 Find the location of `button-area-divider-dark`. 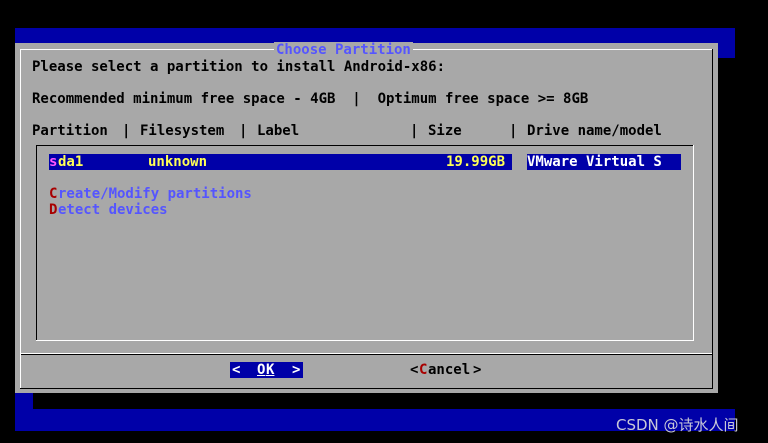

button-area-divider-dark is located at coordinates (366, 354).